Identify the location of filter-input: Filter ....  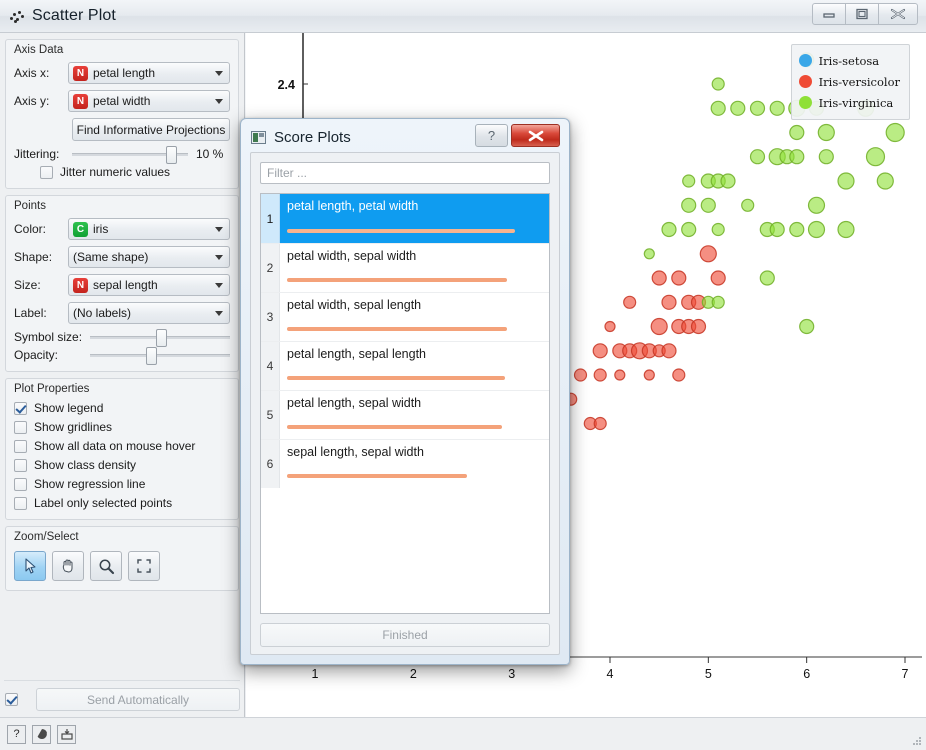
(405, 173).